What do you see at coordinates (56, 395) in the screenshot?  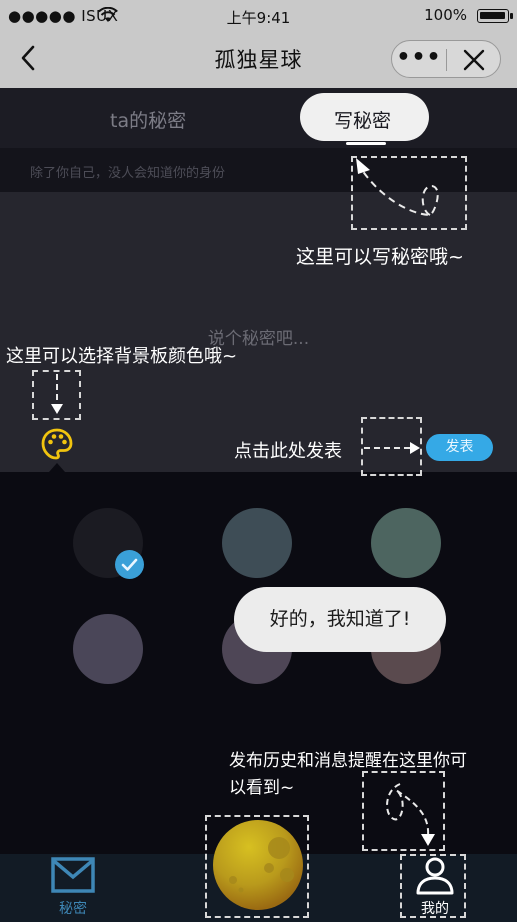 I see `guide-box-palette` at bounding box center [56, 395].